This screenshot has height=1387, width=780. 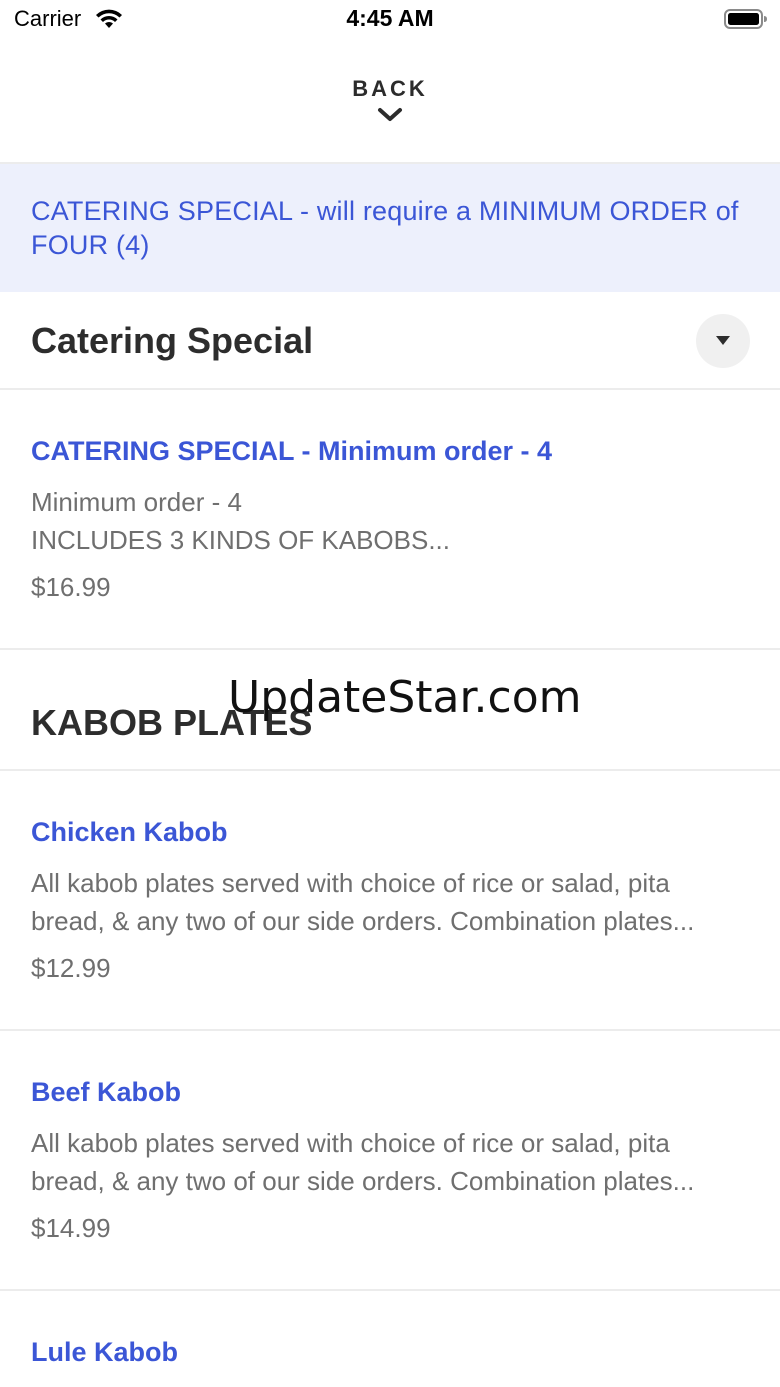 I want to click on battery-icon, so click(x=745, y=19).